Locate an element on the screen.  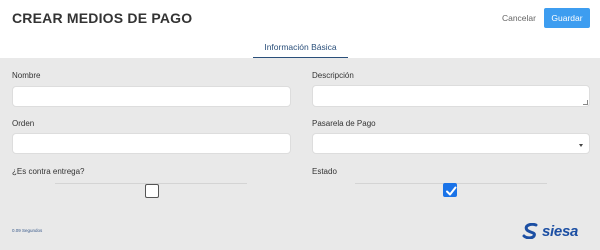
dropdown-arrow-icon is located at coordinates (581, 145).